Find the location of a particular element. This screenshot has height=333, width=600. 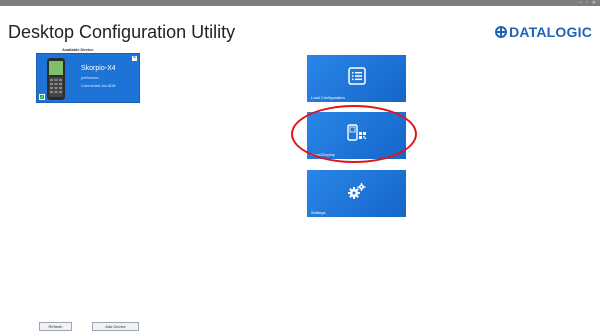

scan2deploy-tile: Scan2Deploy is located at coordinates (356, 135).